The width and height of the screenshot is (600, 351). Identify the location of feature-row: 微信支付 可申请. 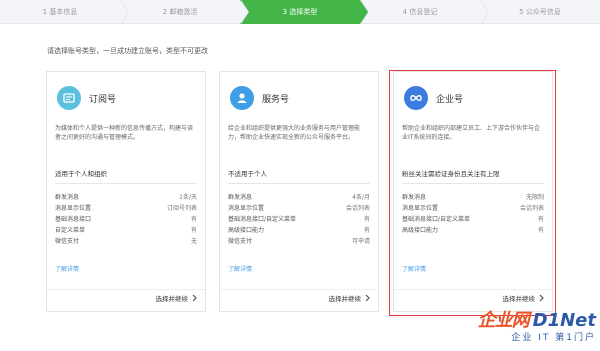
(299, 241).